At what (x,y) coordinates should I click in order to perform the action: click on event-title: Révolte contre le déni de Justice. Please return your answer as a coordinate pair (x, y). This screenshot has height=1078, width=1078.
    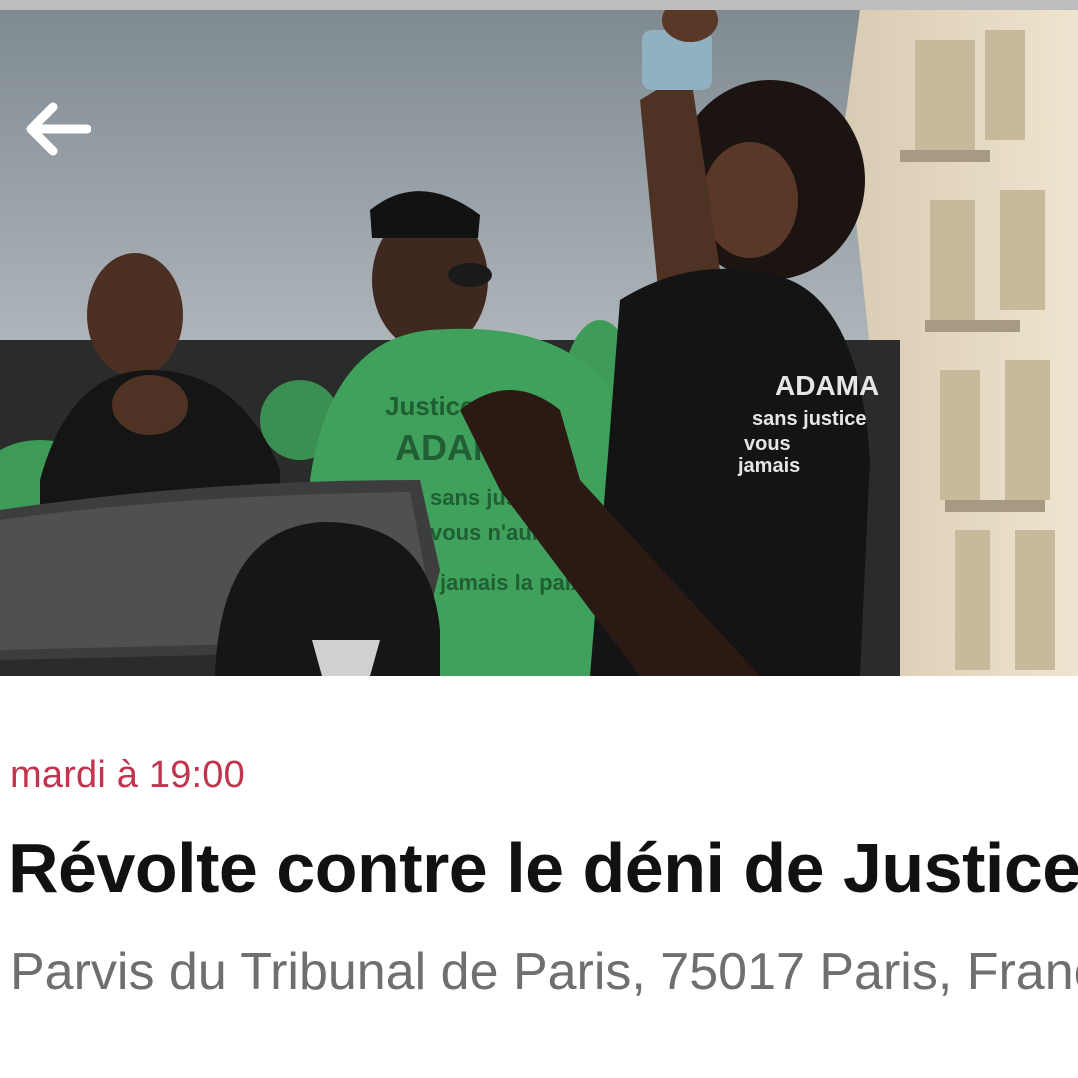
    Looking at the image, I should click on (543, 868).